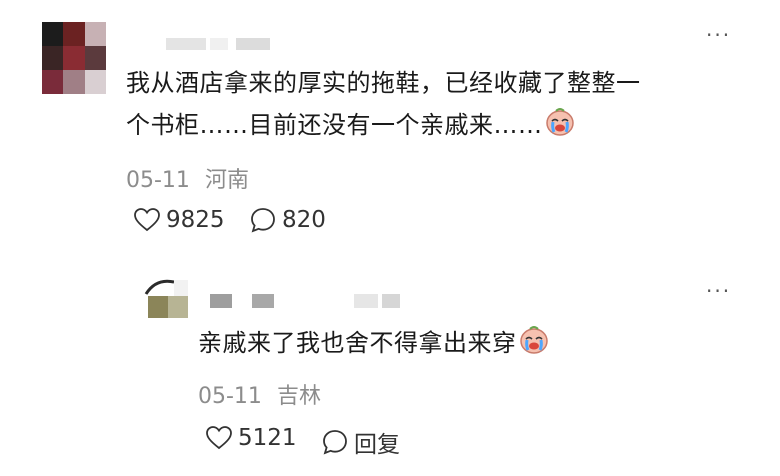 This screenshot has width=780, height=476. I want to click on reply-avatar, so click(167, 297).